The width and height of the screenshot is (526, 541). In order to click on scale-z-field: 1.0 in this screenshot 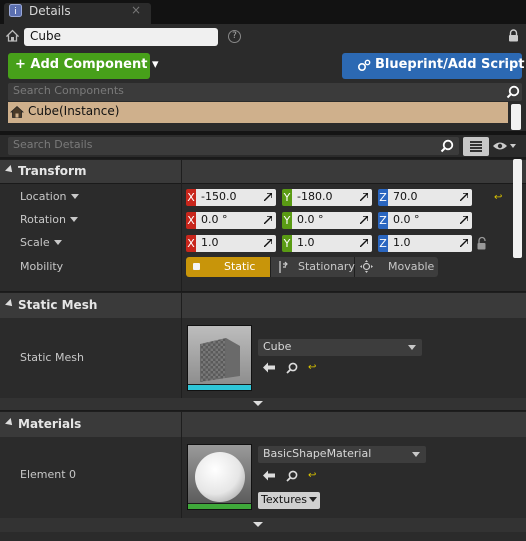, I will do `click(430, 243)`.